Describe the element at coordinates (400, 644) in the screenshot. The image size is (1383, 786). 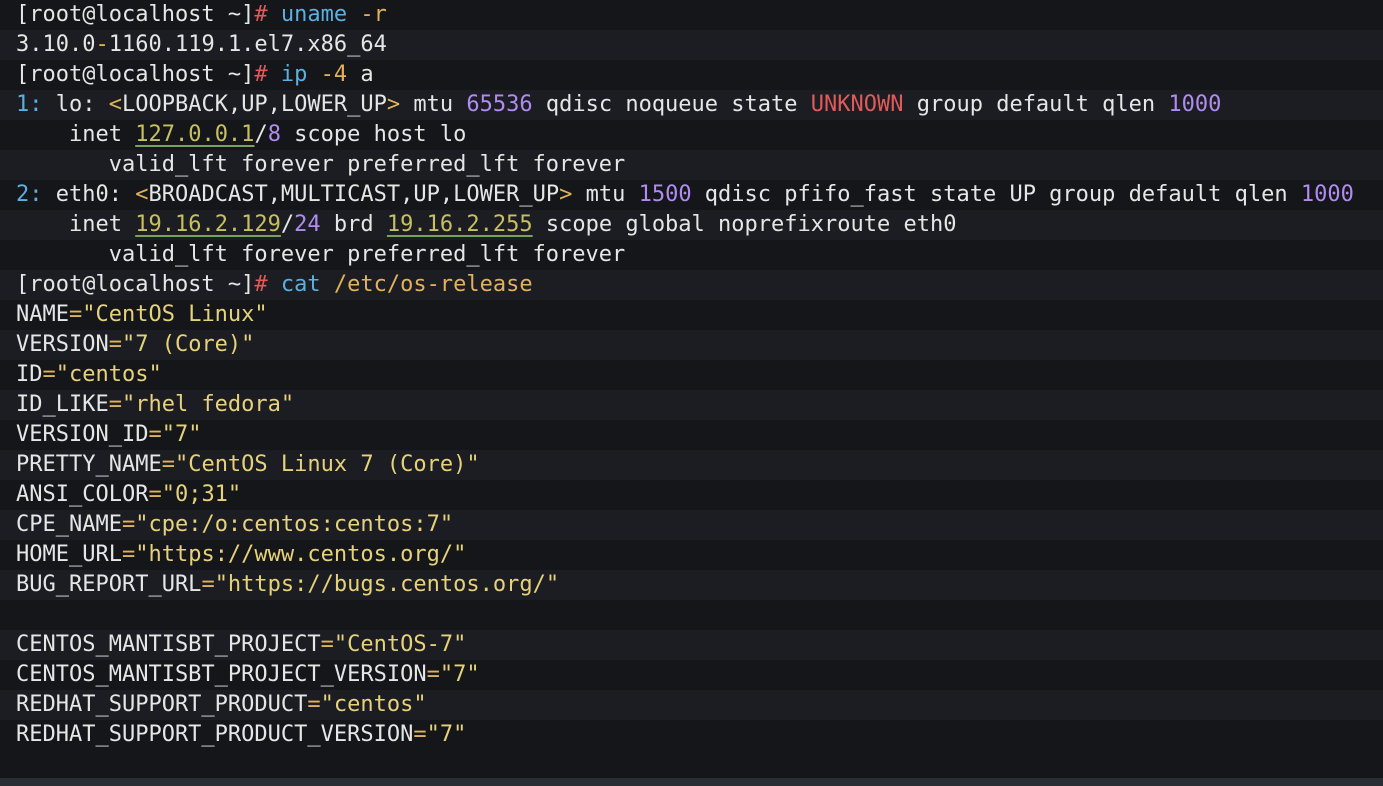
I see `terminal-text-segment: "CentOS-7"` at that location.